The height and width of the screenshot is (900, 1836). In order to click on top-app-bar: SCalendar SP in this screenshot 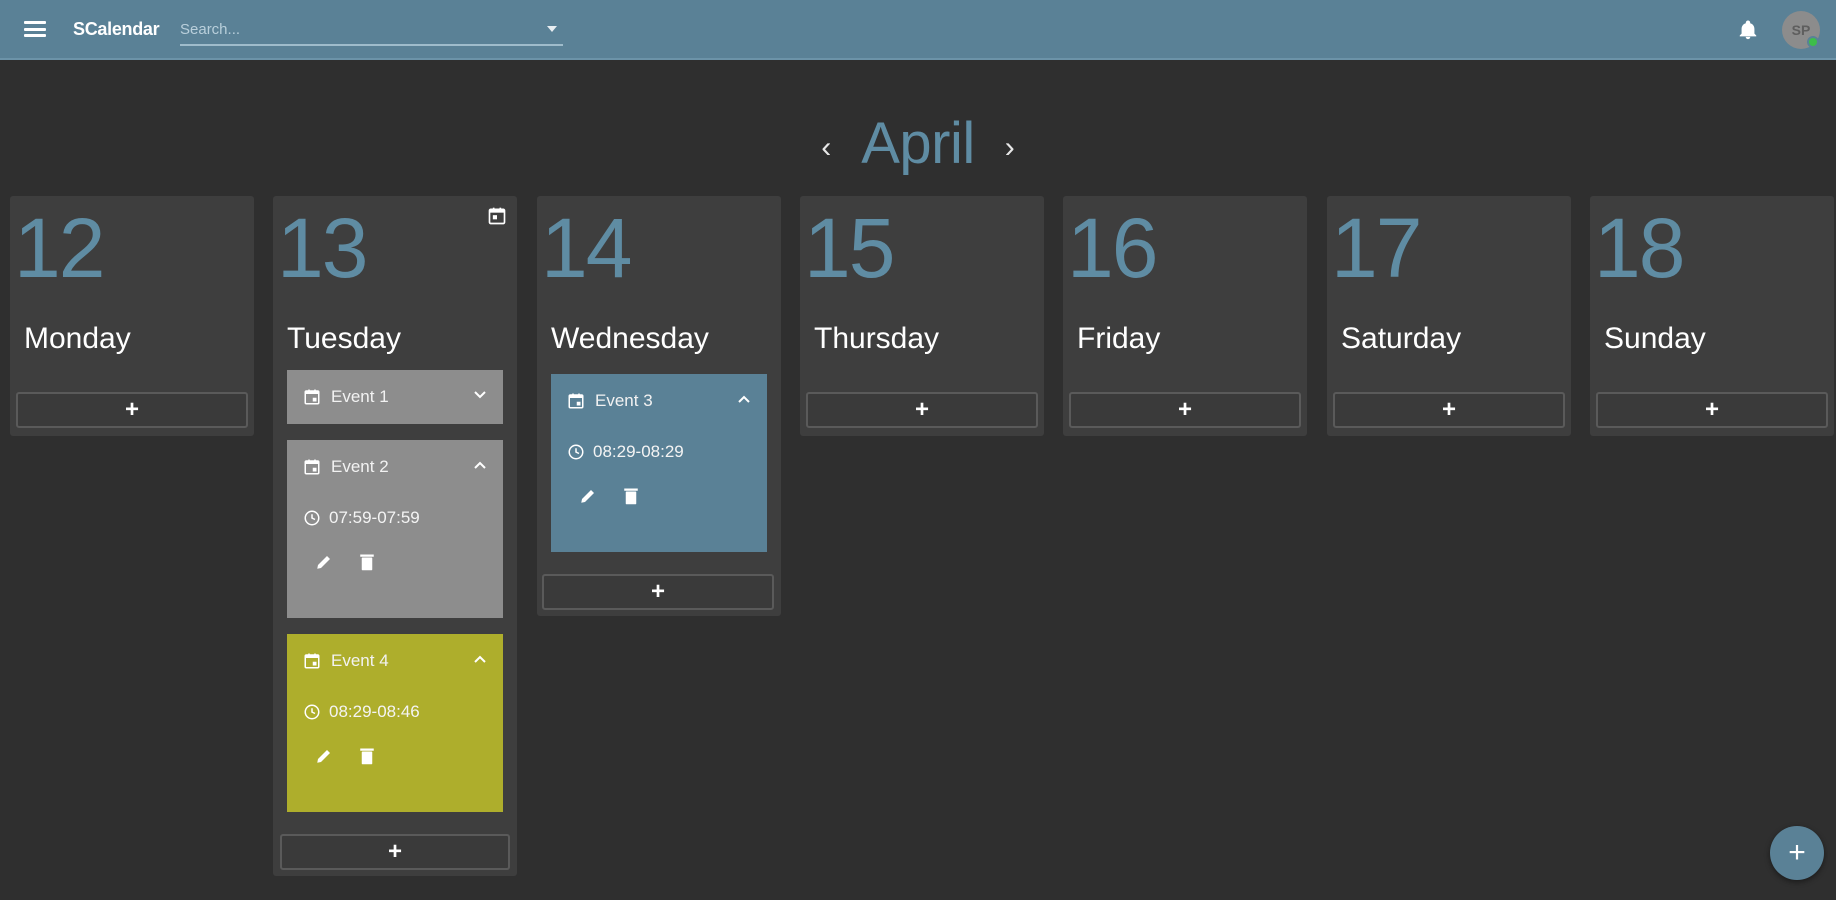, I will do `click(918, 30)`.